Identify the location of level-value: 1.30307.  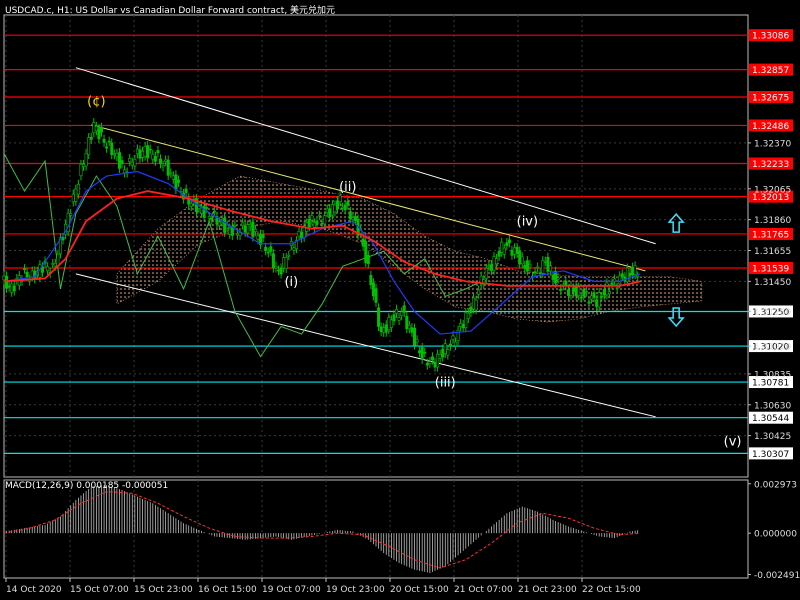
(770, 455).